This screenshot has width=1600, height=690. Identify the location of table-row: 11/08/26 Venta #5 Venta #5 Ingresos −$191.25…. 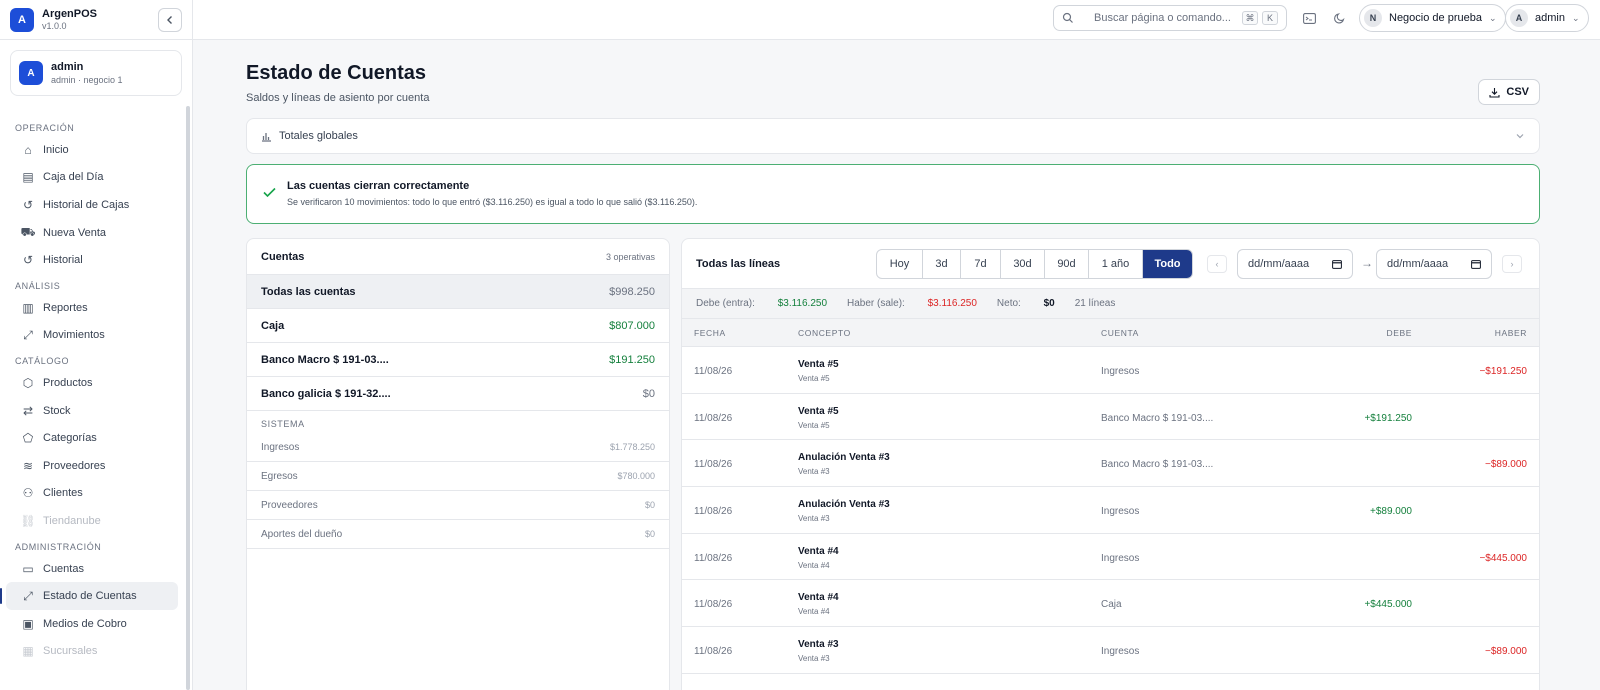
(1110, 370).